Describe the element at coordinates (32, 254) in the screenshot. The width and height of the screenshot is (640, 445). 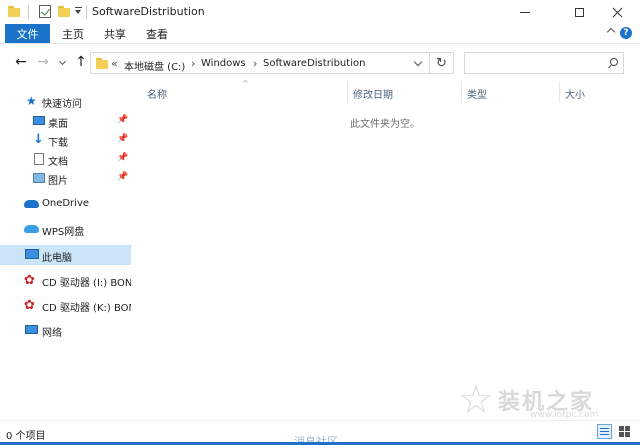
I see `computer-icon` at that location.